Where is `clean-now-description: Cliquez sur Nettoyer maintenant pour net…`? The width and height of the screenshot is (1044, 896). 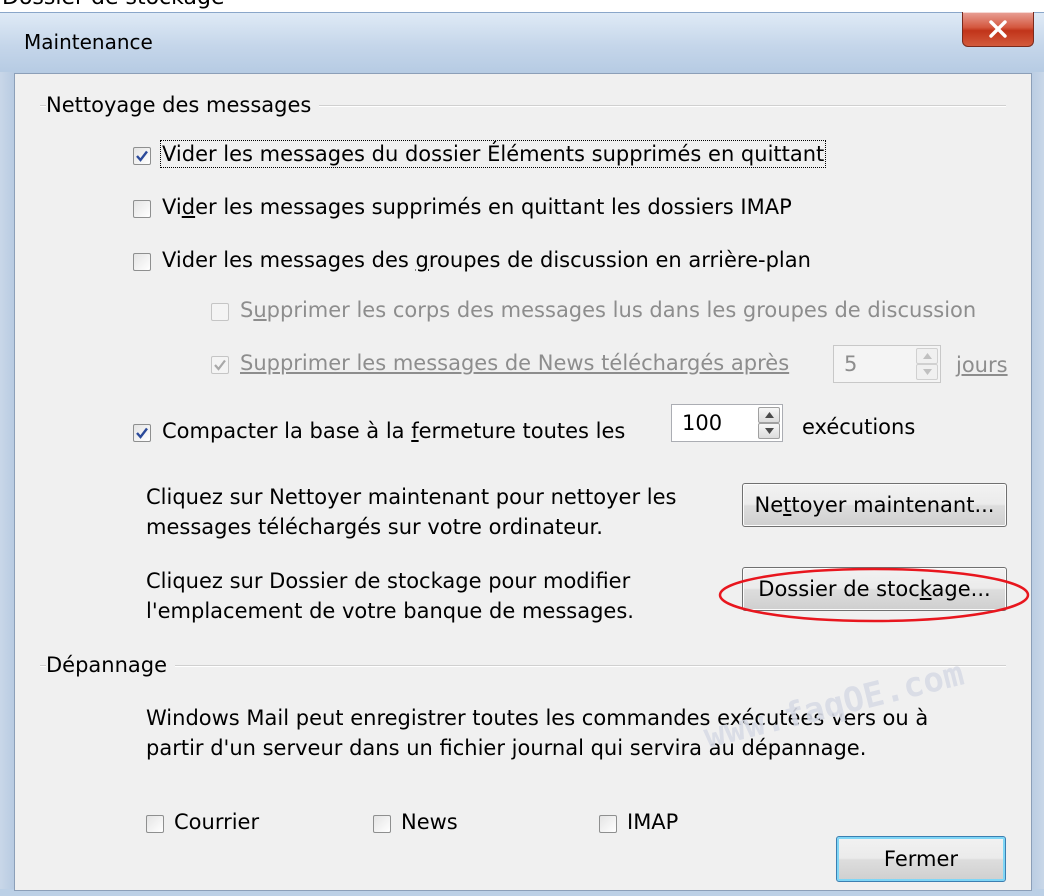
clean-now-description: Cliquez sur Nettoyer maintenant pour net… is located at coordinates (411, 512).